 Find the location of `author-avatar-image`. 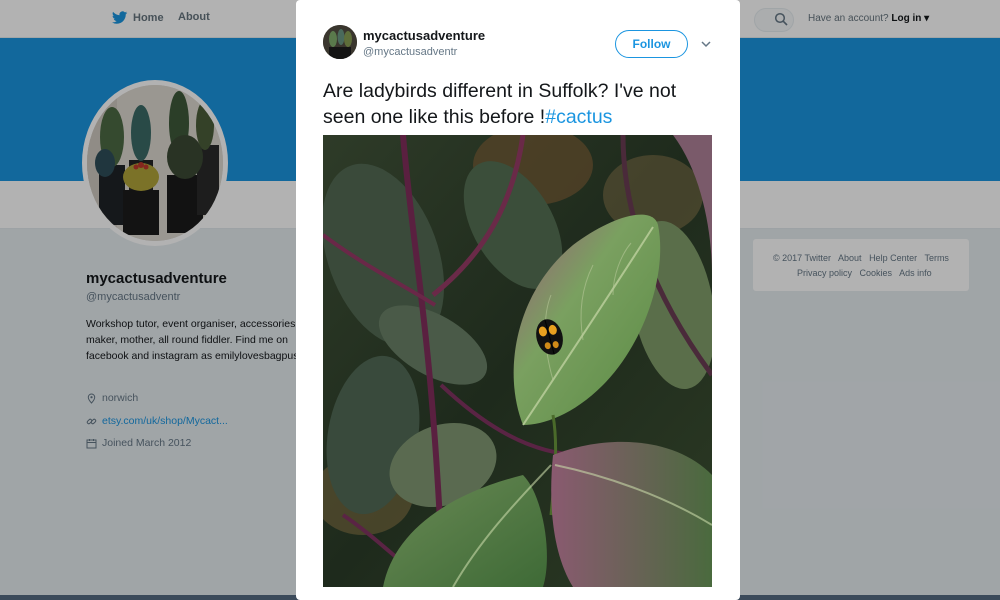

author-avatar-image is located at coordinates (340, 42).